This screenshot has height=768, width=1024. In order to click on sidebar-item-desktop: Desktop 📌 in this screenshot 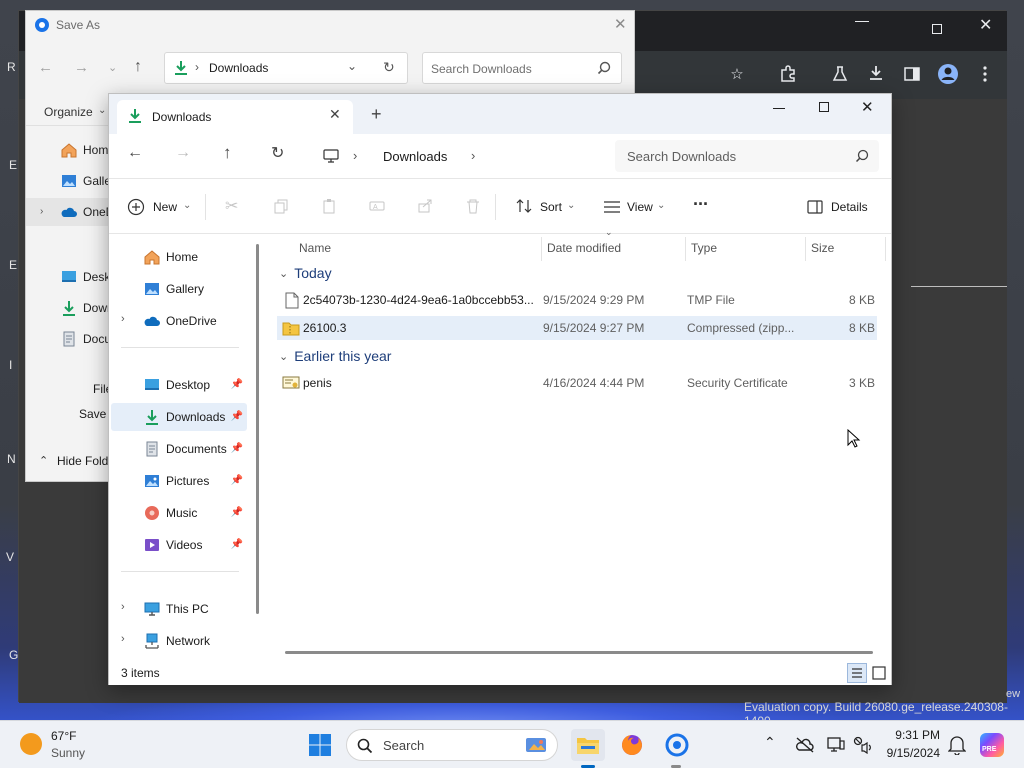, I will do `click(179, 385)`.